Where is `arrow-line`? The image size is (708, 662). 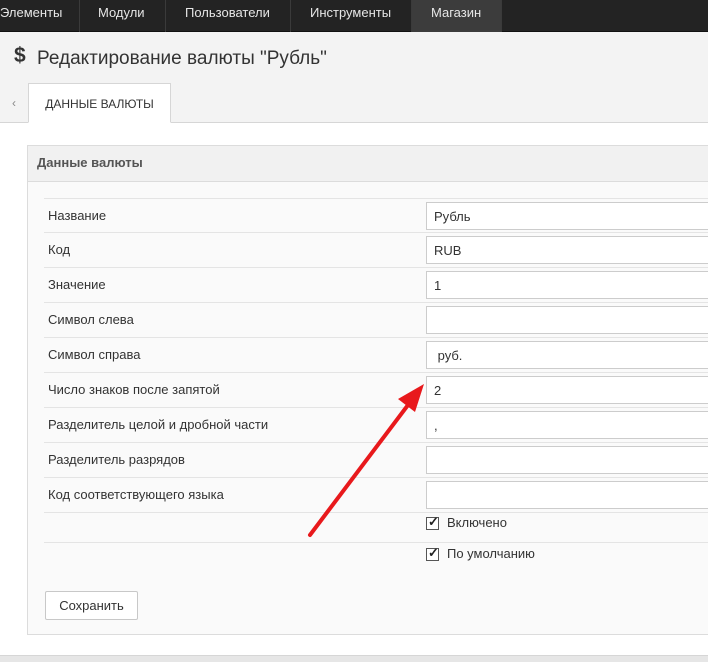
arrow-line is located at coordinates (359, 470).